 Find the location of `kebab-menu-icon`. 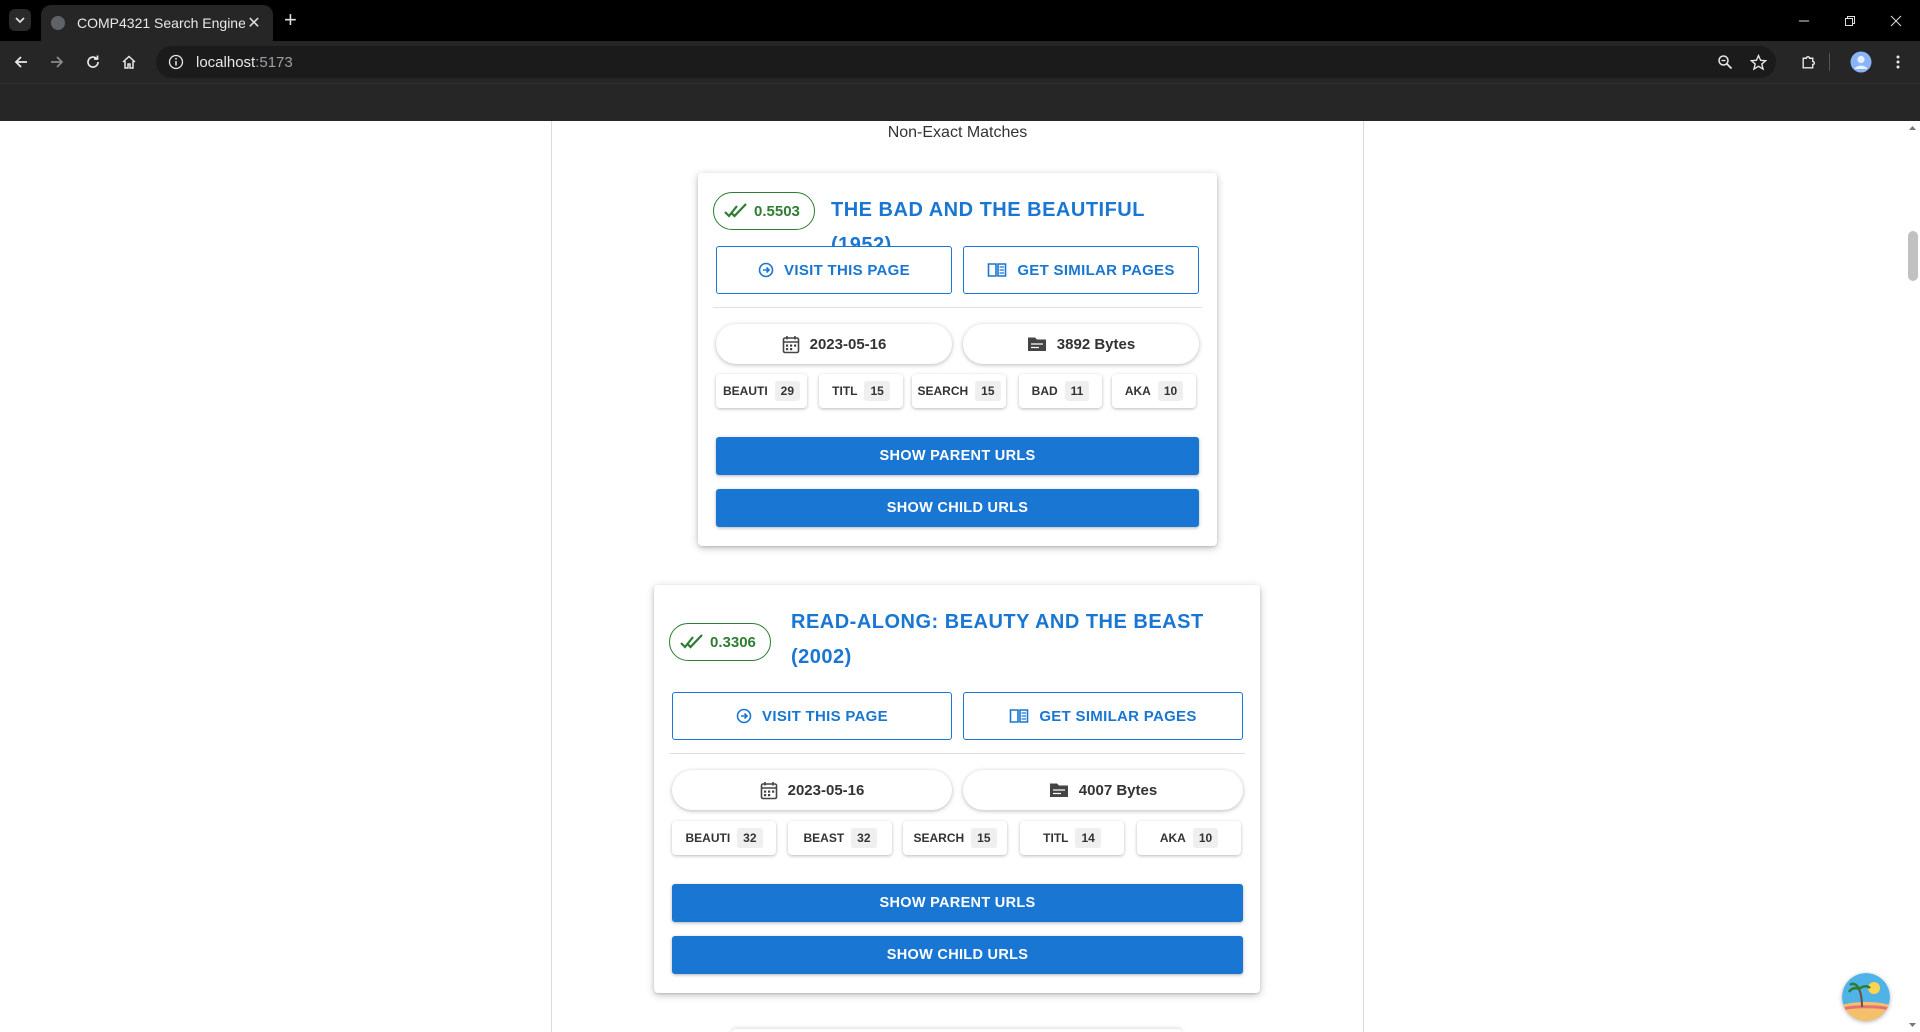

kebab-menu-icon is located at coordinates (1898, 62).